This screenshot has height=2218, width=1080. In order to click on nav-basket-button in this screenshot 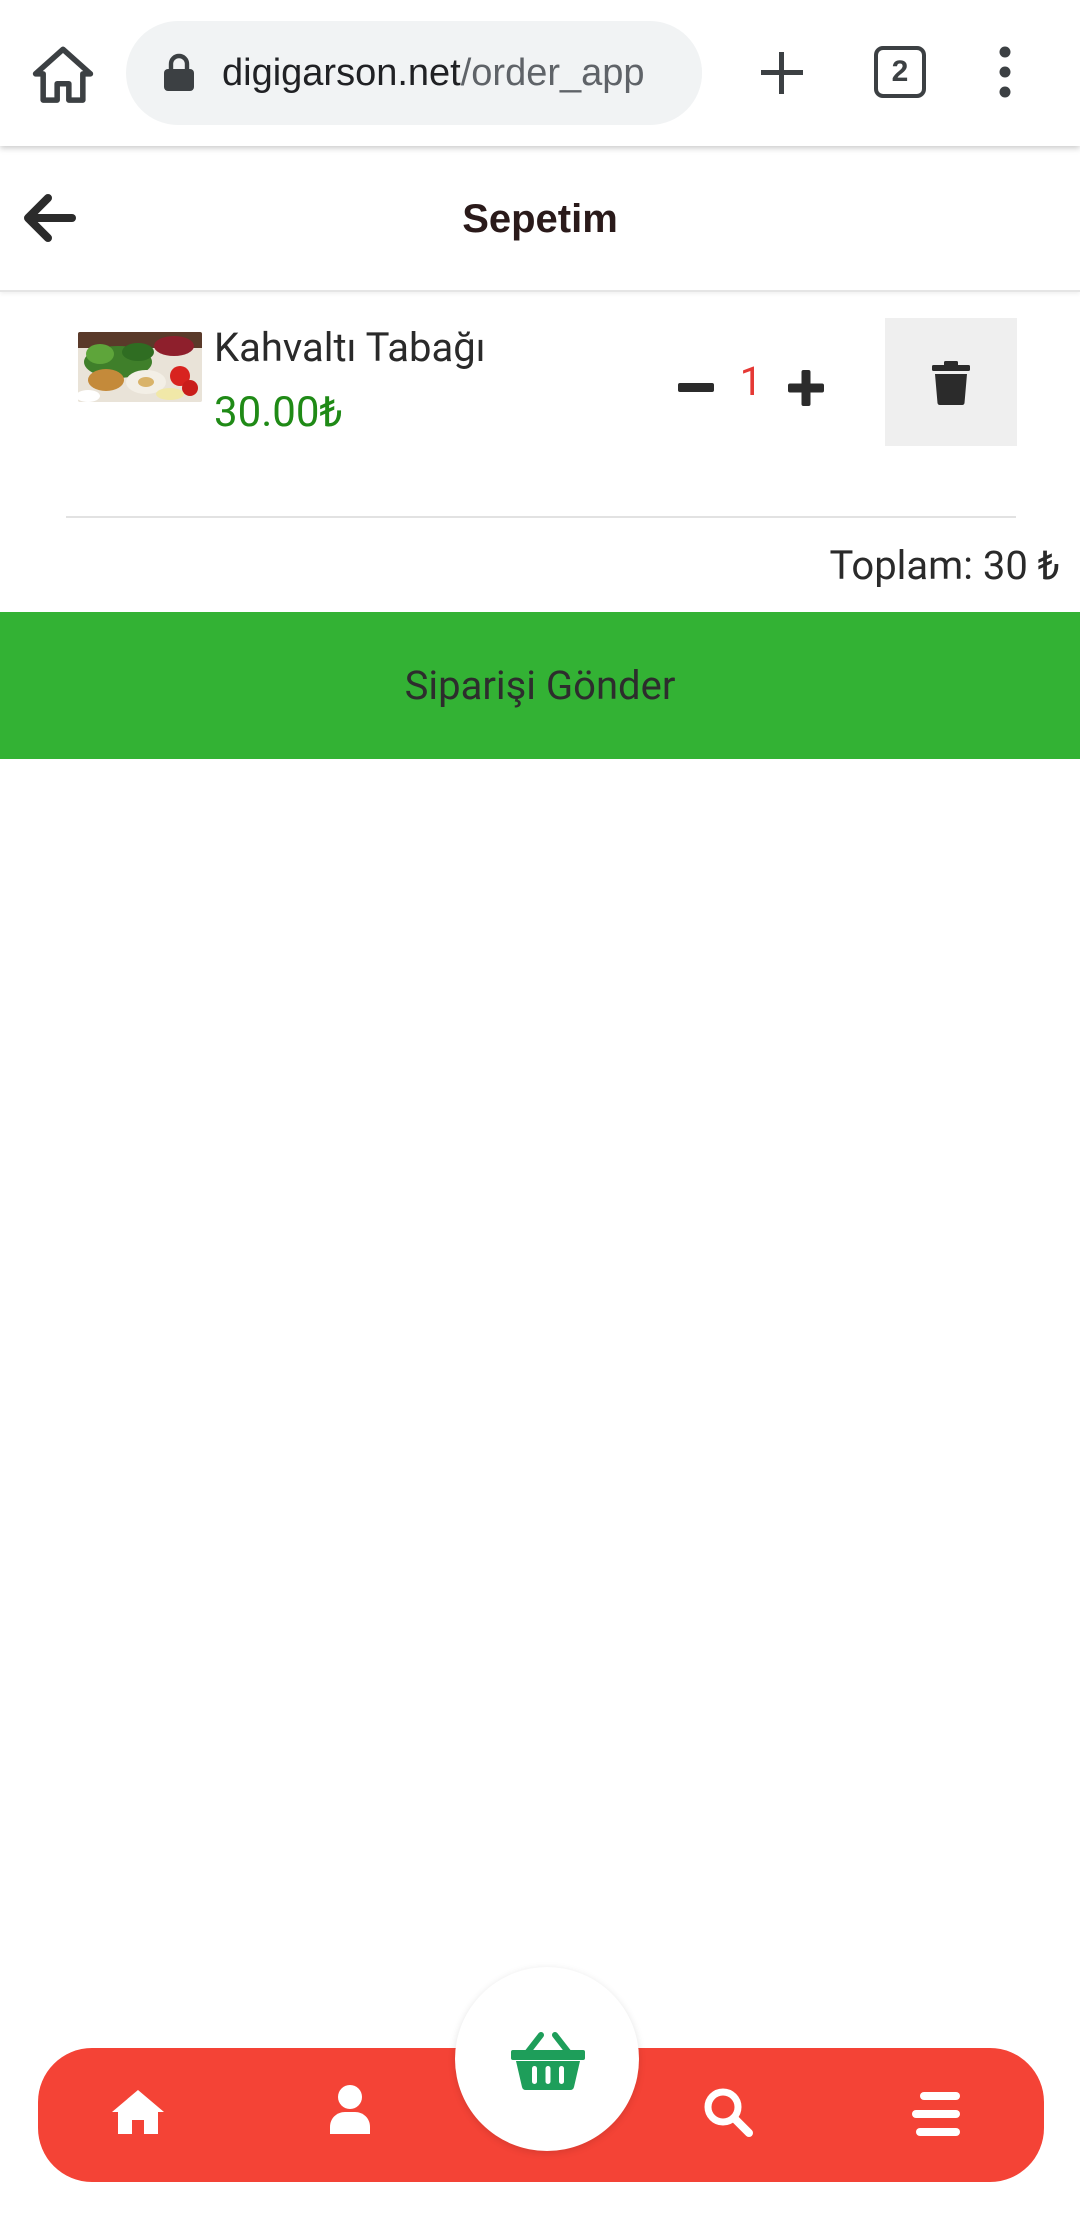, I will do `click(547, 2059)`.